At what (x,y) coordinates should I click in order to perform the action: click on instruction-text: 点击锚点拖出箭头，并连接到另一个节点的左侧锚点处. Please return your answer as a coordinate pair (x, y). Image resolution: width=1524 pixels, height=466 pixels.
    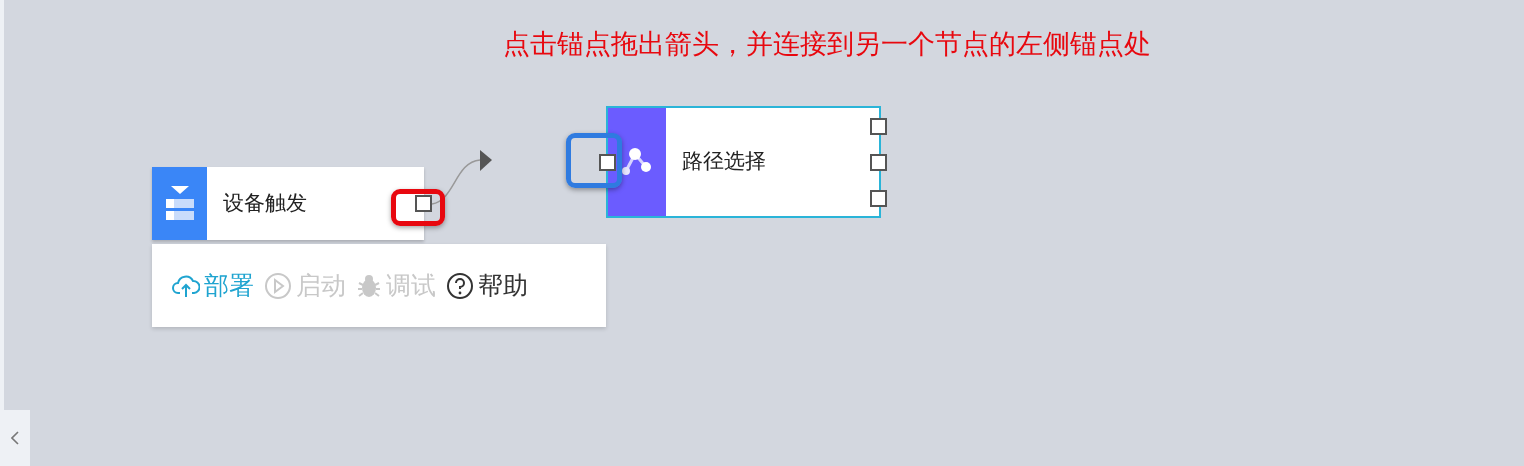
    Looking at the image, I should click on (827, 44).